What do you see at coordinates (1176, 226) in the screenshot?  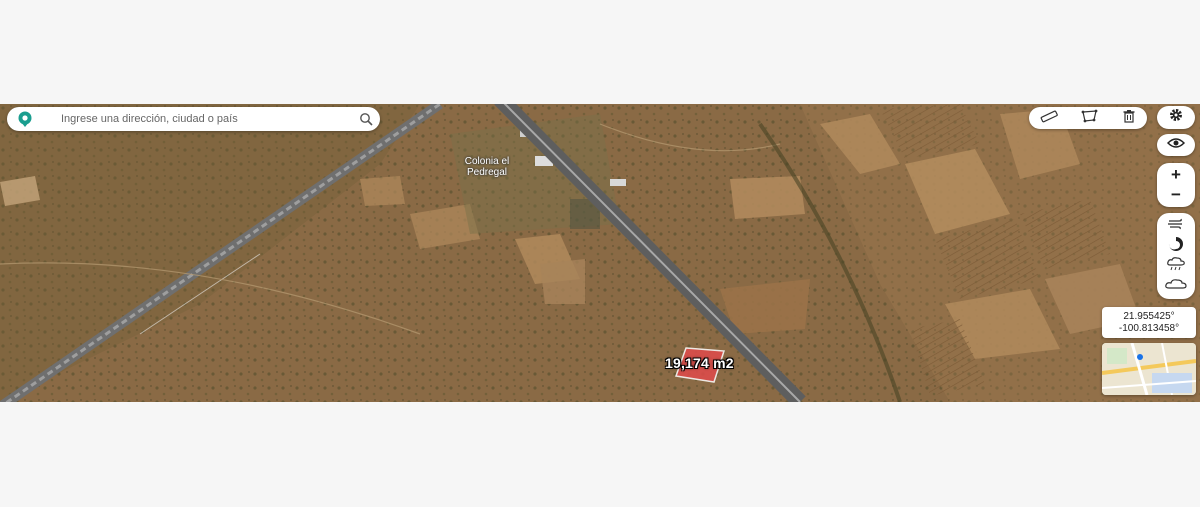 I see `wind-icon` at bounding box center [1176, 226].